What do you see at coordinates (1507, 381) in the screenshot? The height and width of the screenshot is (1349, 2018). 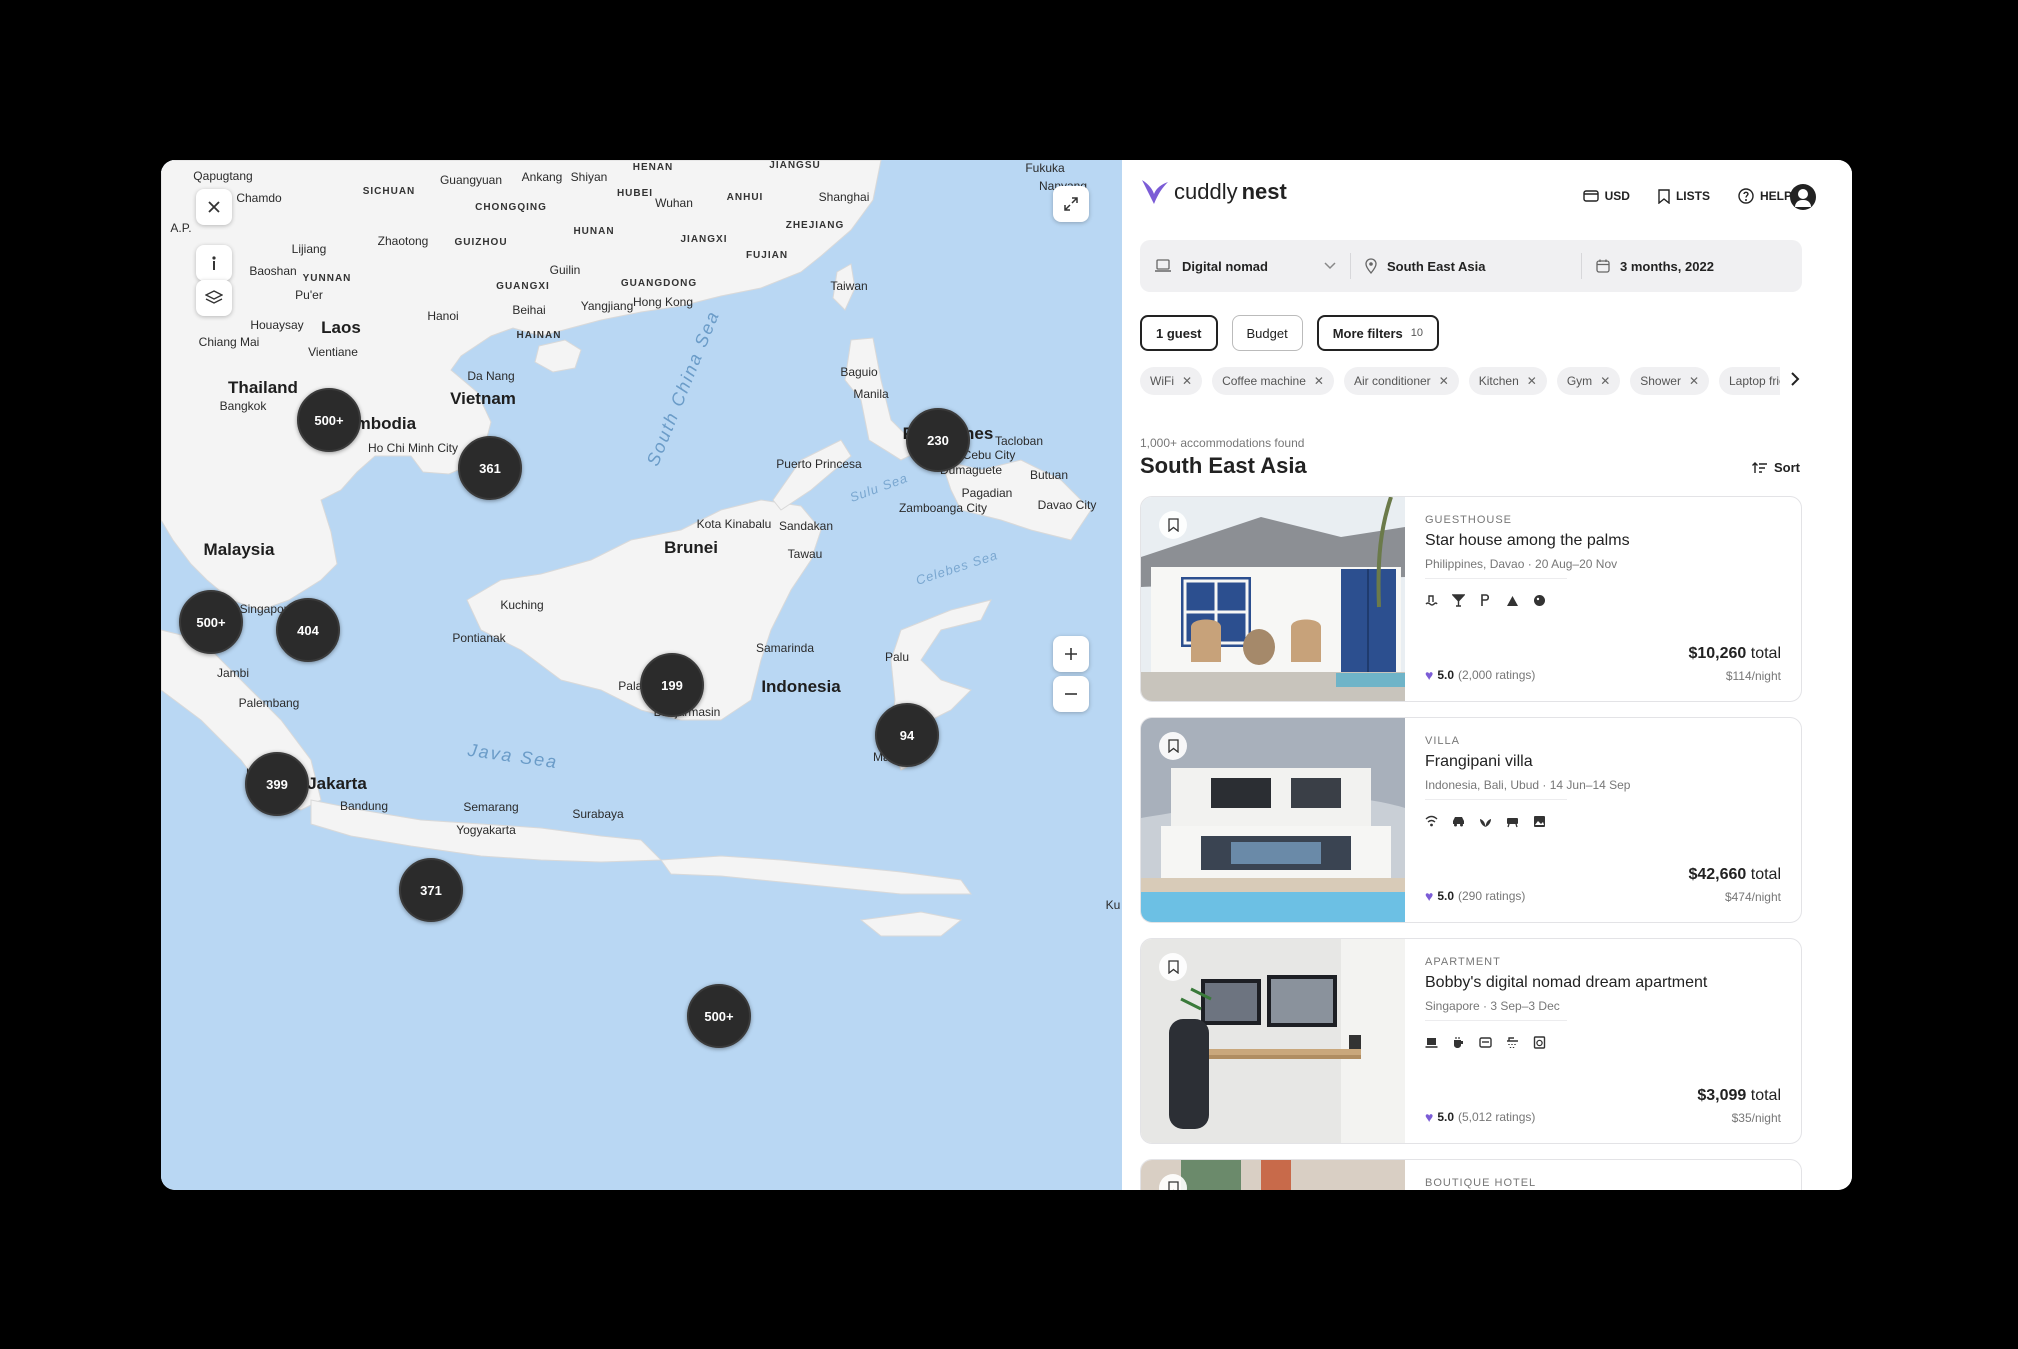 I see `amenity-chip: Kitchen ✕` at bounding box center [1507, 381].